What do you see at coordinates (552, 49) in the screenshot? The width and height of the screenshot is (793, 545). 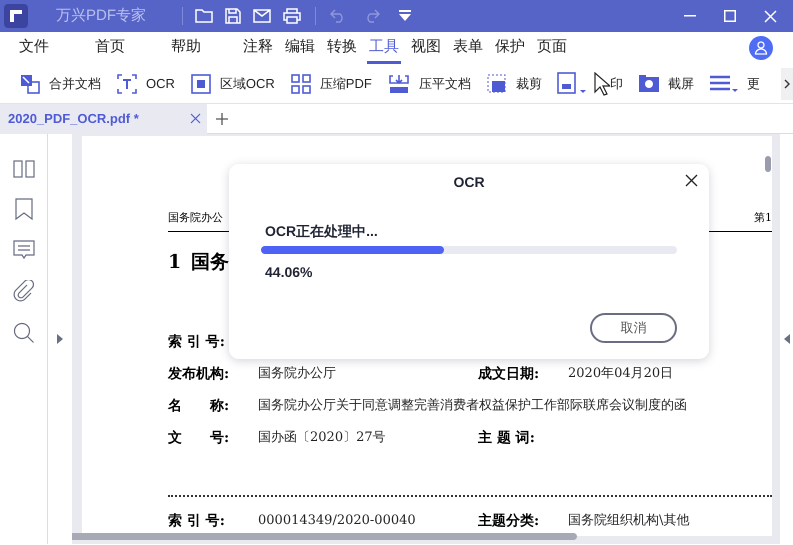 I see `menu-tab: 页面` at bounding box center [552, 49].